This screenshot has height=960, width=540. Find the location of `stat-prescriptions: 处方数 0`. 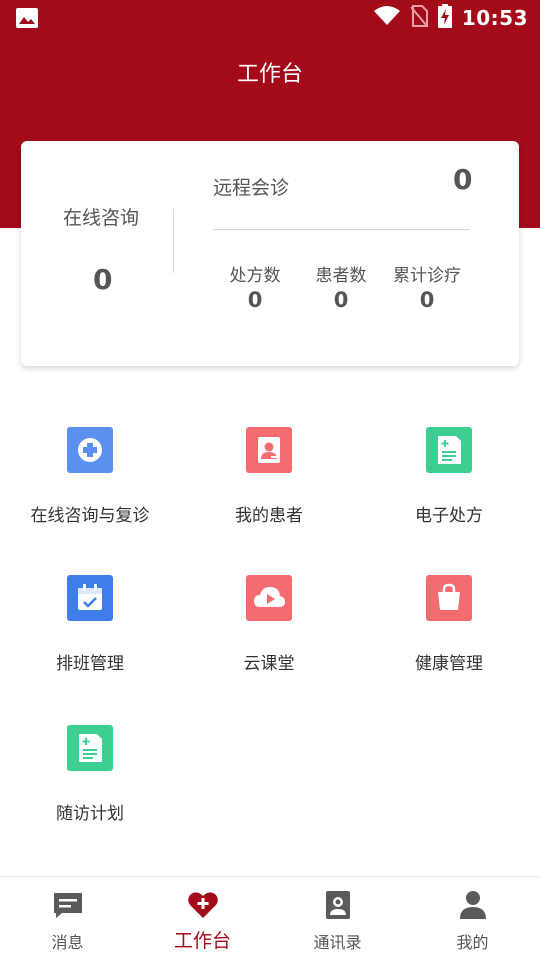

stat-prescriptions: 处方数 0 is located at coordinates (255, 286).